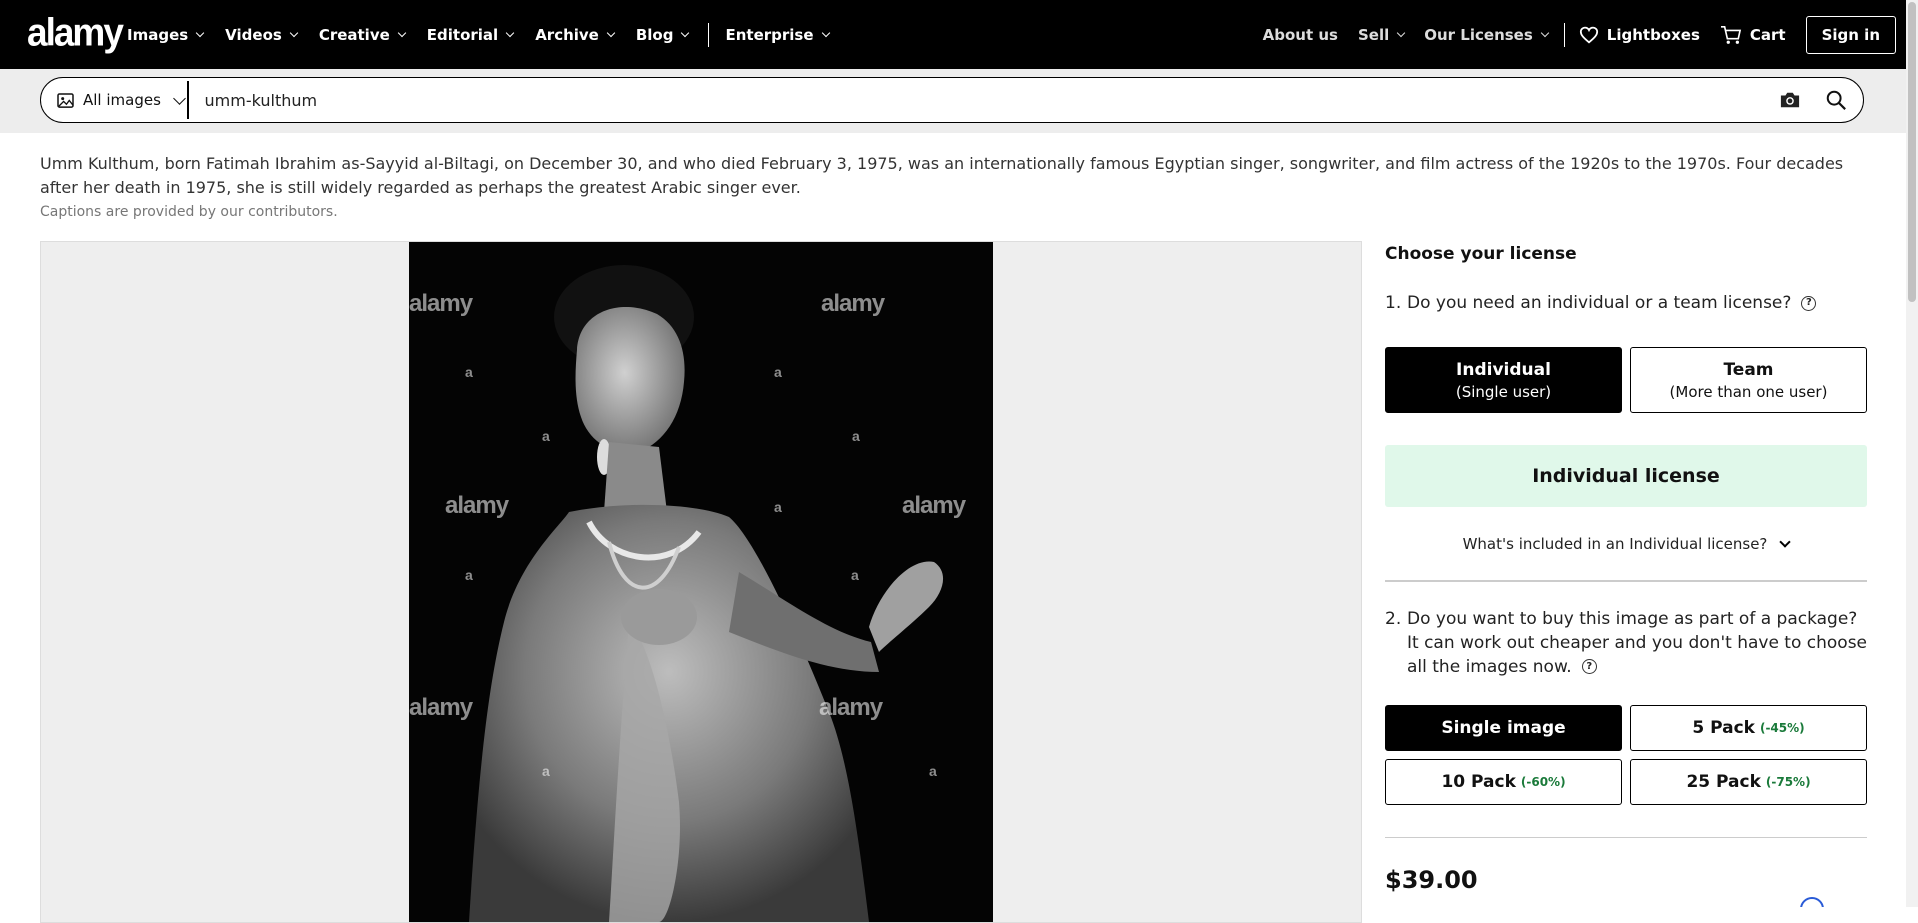 Image resolution: width=1918 pixels, height=923 pixels. I want to click on nav-our-licenses: Our Licenses, so click(1487, 34).